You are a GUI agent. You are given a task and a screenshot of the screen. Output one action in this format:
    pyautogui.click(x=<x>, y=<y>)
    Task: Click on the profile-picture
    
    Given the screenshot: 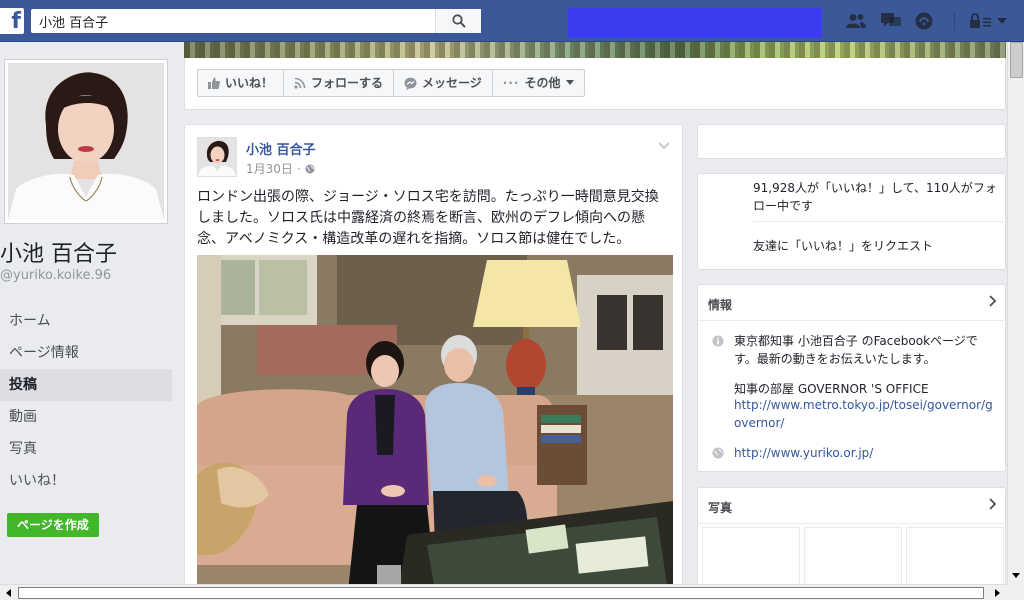 What is the action you would take?
    pyautogui.click(x=86, y=141)
    